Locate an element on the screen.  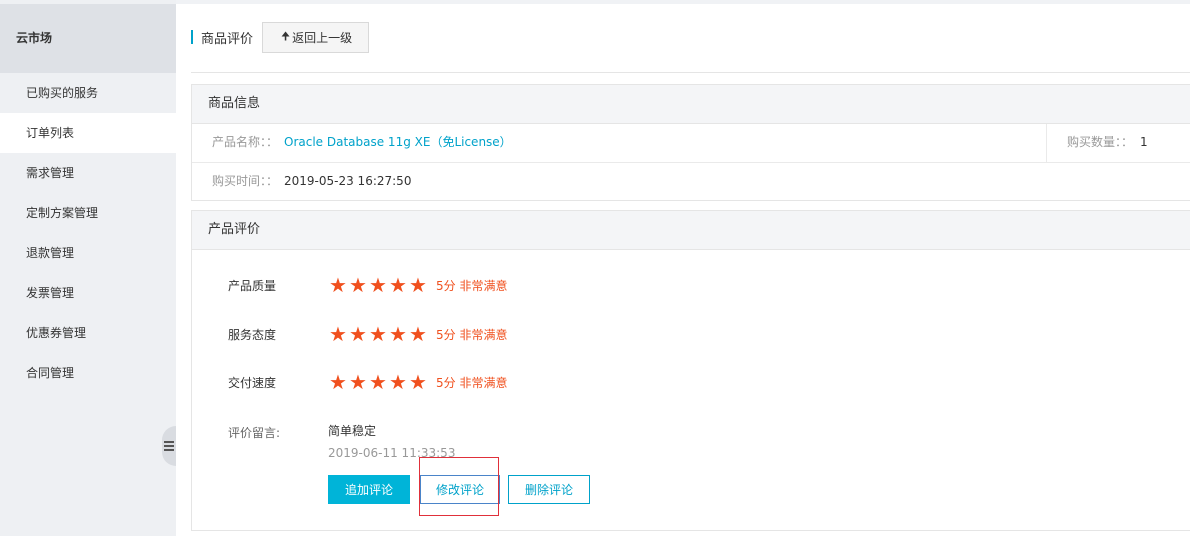
rating-label: 交付速度 is located at coordinates (252, 382).